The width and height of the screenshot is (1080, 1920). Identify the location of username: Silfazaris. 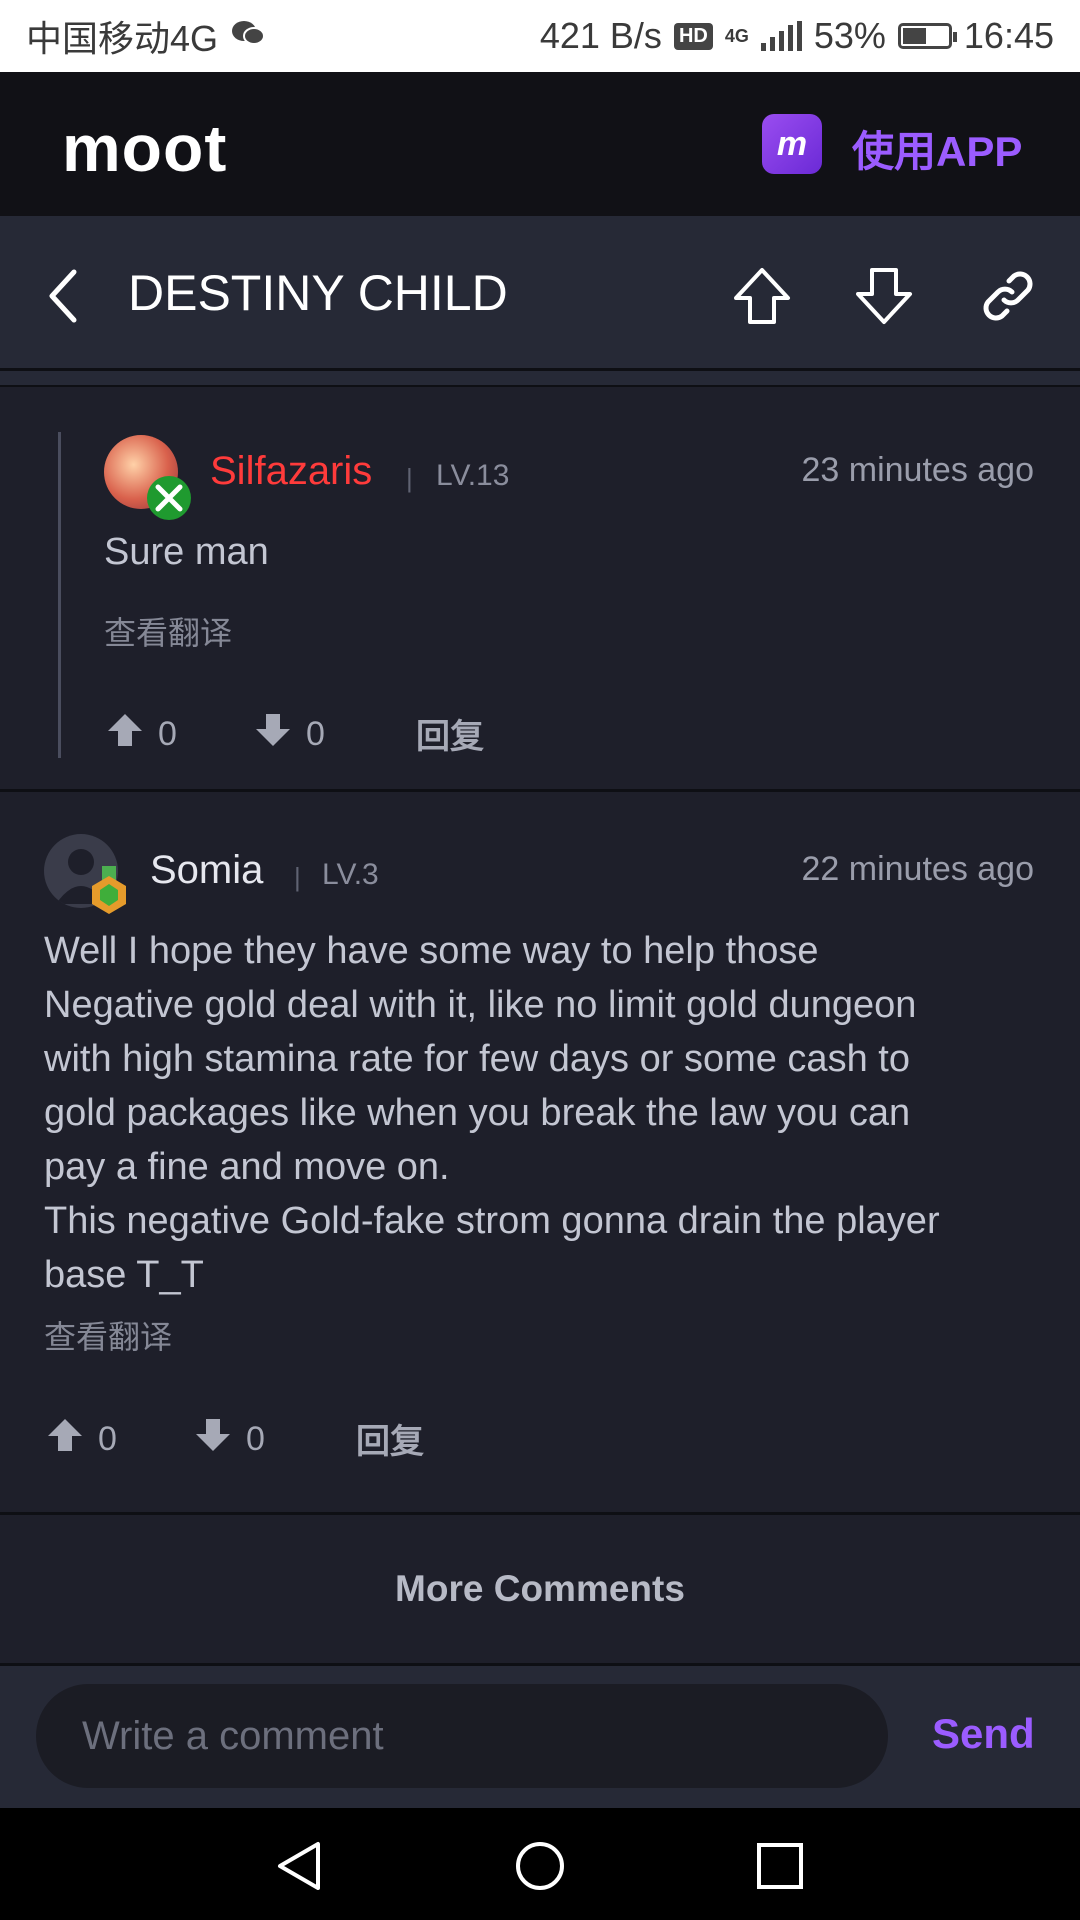
(291, 471).